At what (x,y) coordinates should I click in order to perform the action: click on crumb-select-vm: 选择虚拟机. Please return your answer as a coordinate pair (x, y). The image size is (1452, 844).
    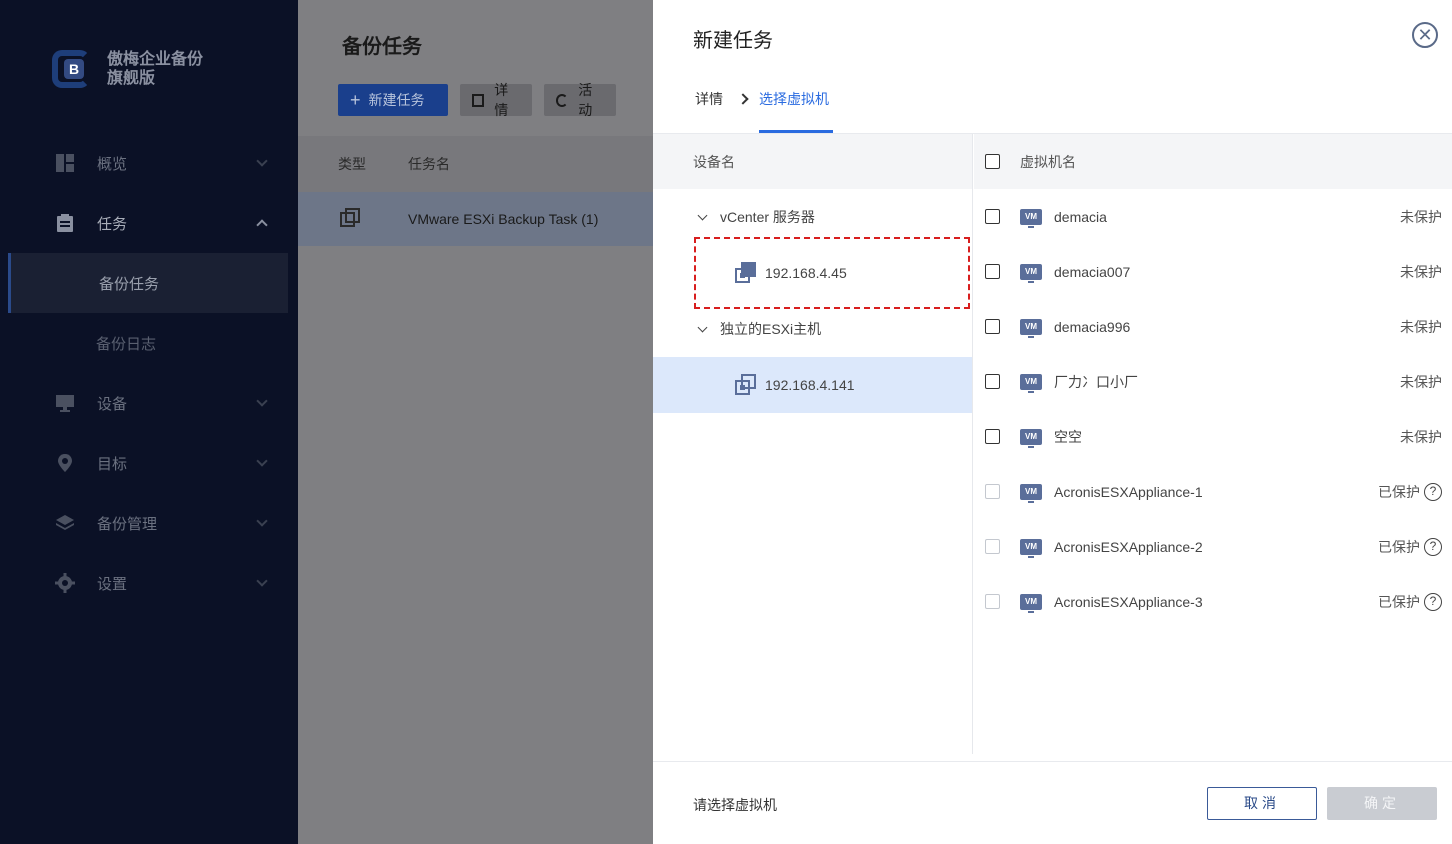
    Looking at the image, I should click on (794, 99).